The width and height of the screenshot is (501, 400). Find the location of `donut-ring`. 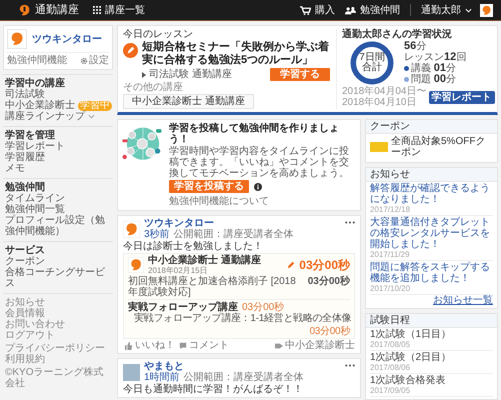

donut-ring is located at coordinates (372, 63).